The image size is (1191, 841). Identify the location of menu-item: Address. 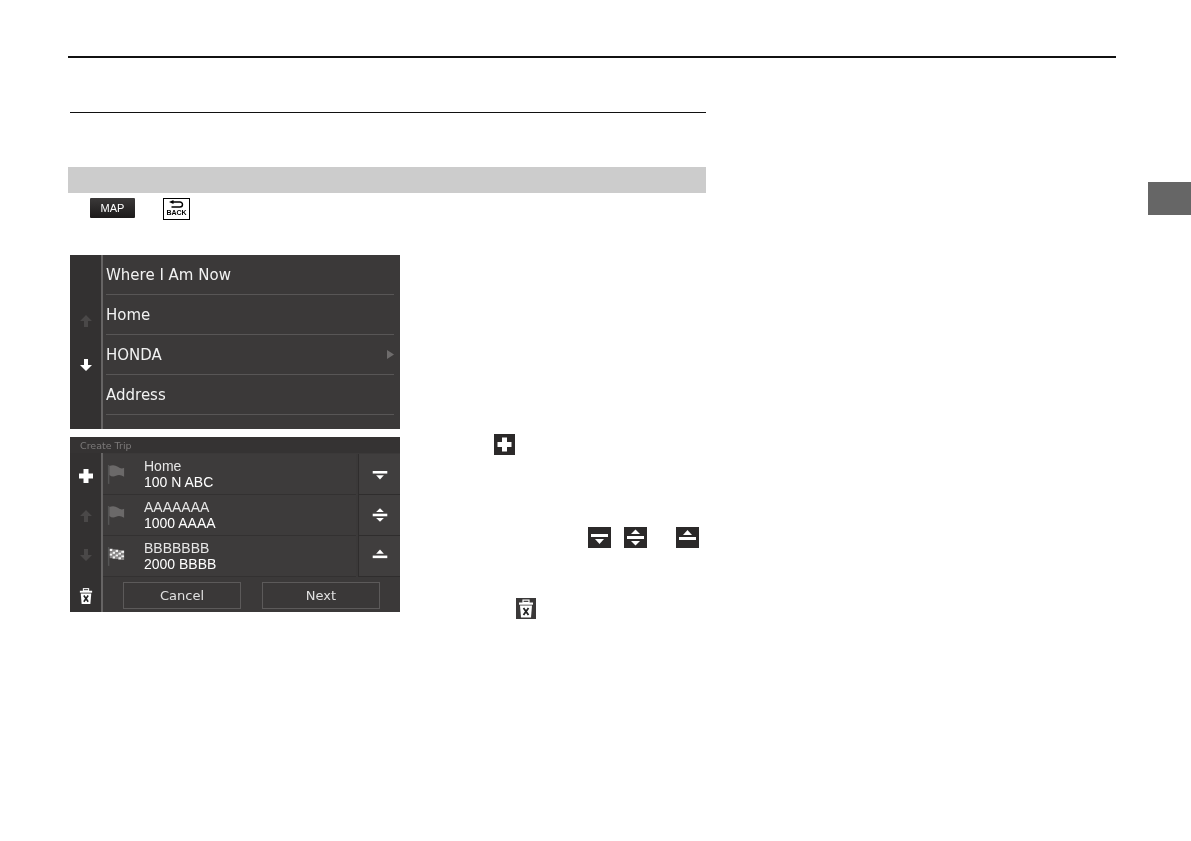
(250, 395).